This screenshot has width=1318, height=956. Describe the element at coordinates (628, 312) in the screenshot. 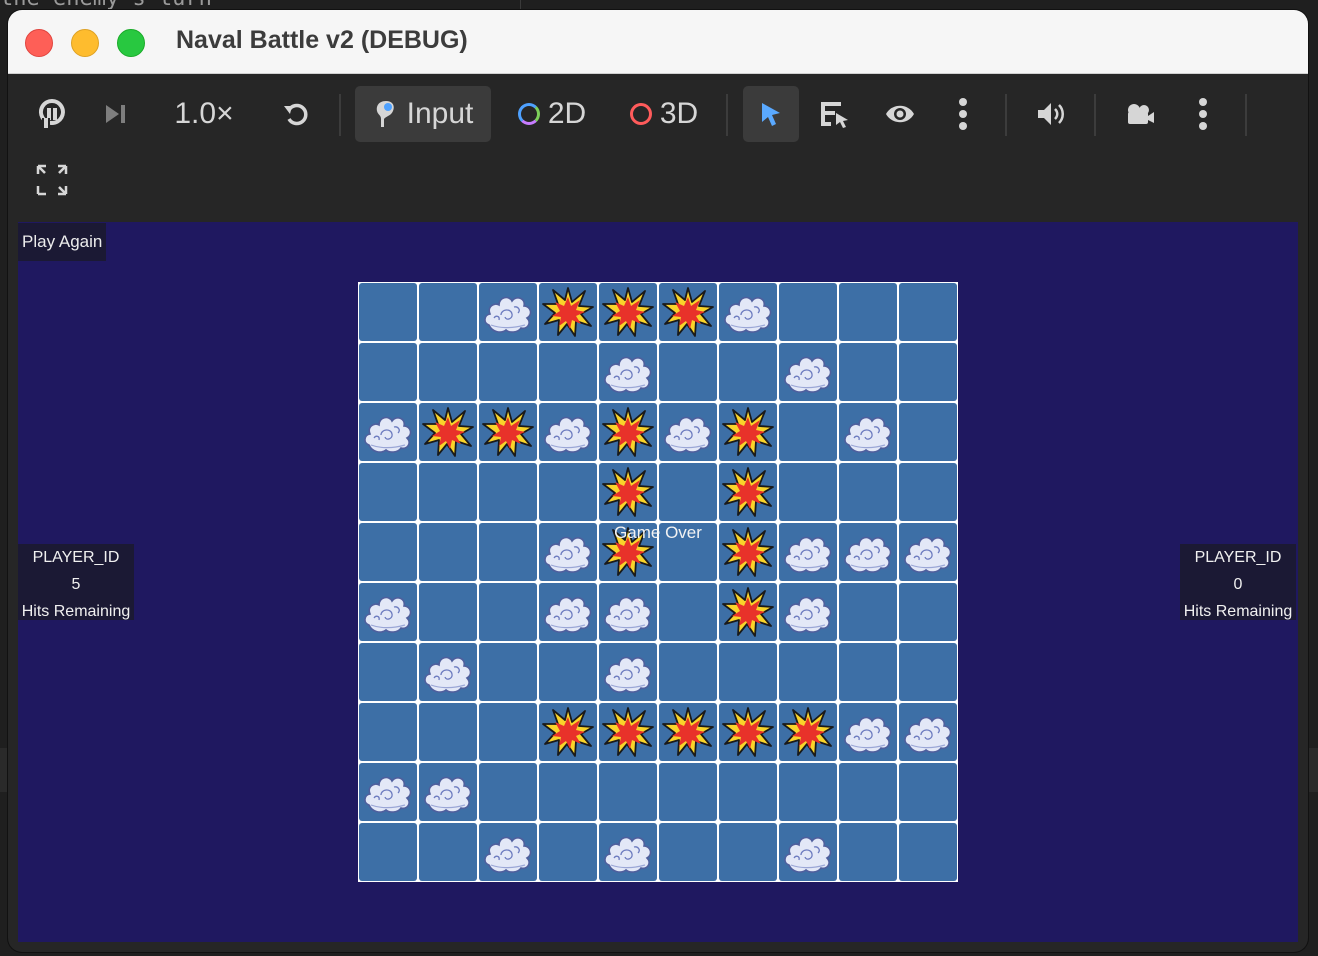

I see `board-cell-r0-c4` at that location.